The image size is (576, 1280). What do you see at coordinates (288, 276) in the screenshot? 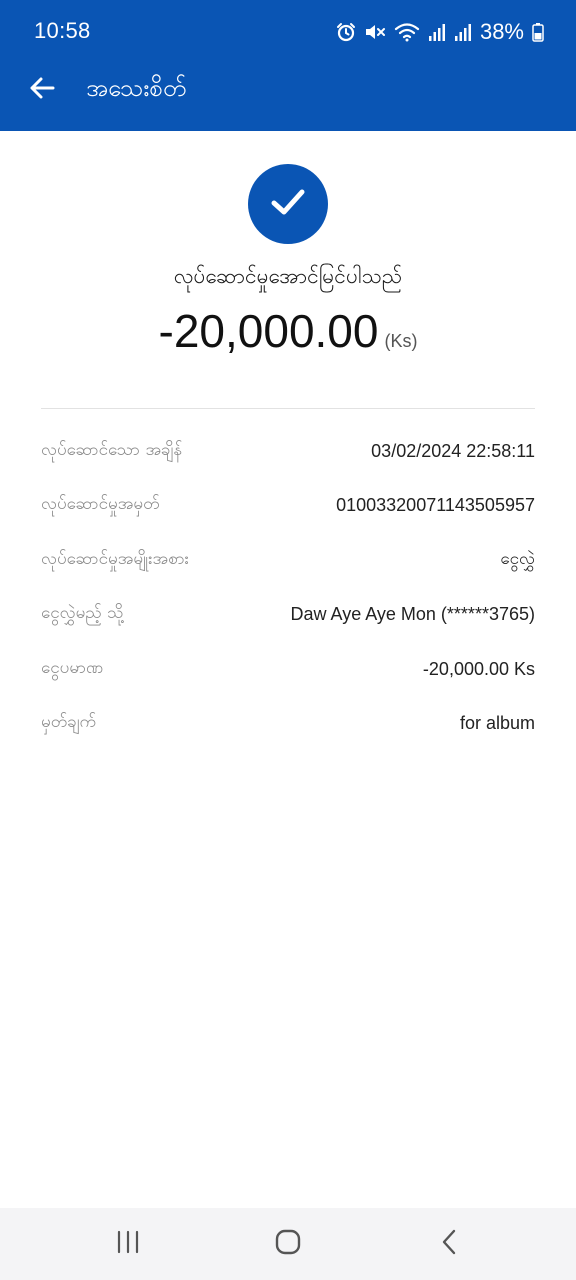
I see `success-message: လုပ်ဆောင်မှုအောင်မြင်ပါသည်` at bounding box center [288, 276].